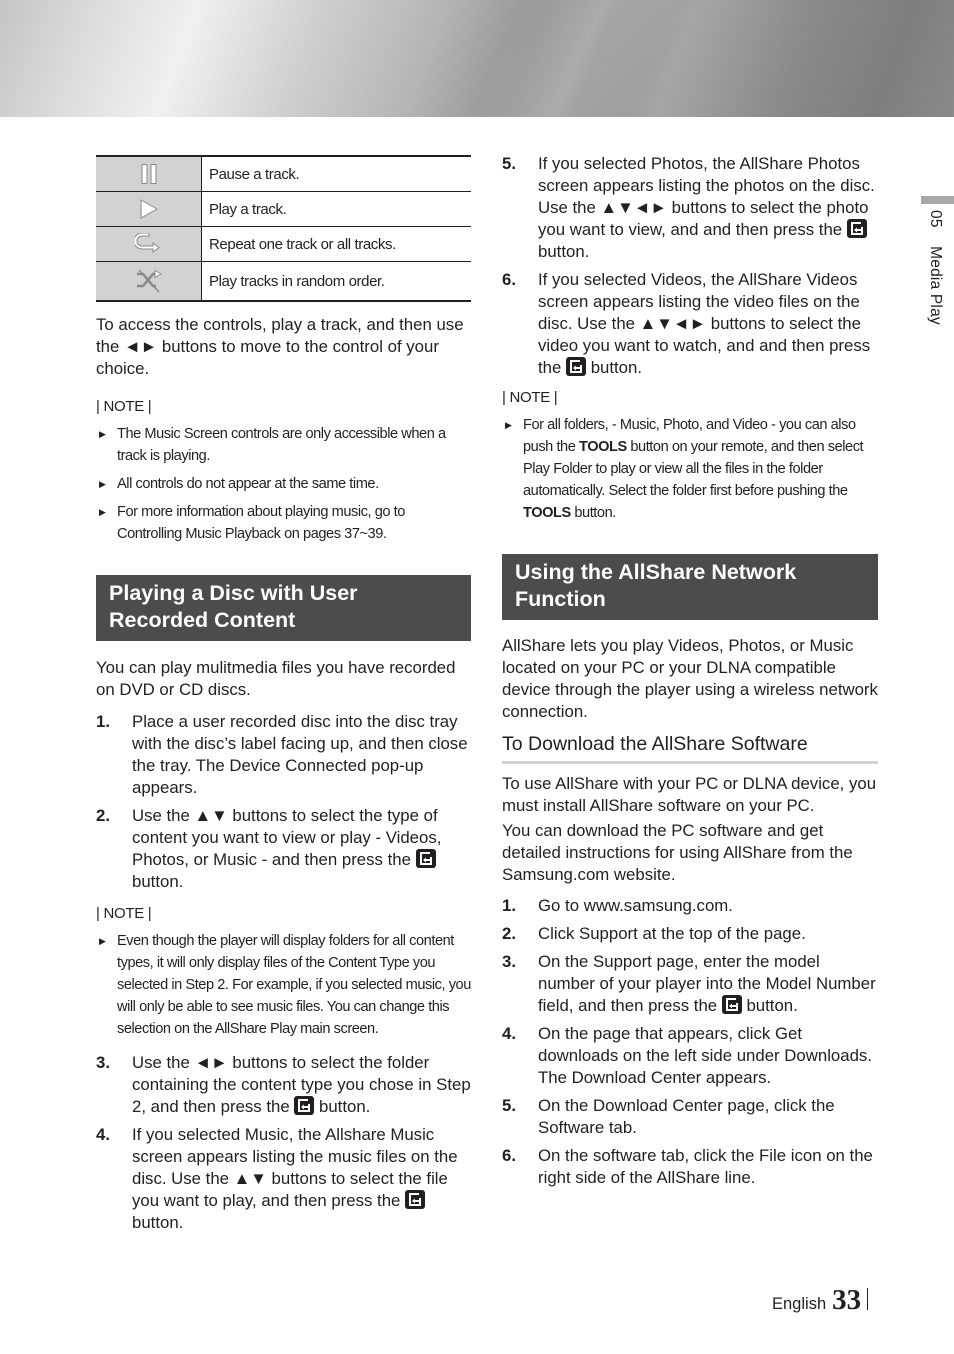 The image size is (954, 1354). I want to click on header-banner, so click(477, 58).